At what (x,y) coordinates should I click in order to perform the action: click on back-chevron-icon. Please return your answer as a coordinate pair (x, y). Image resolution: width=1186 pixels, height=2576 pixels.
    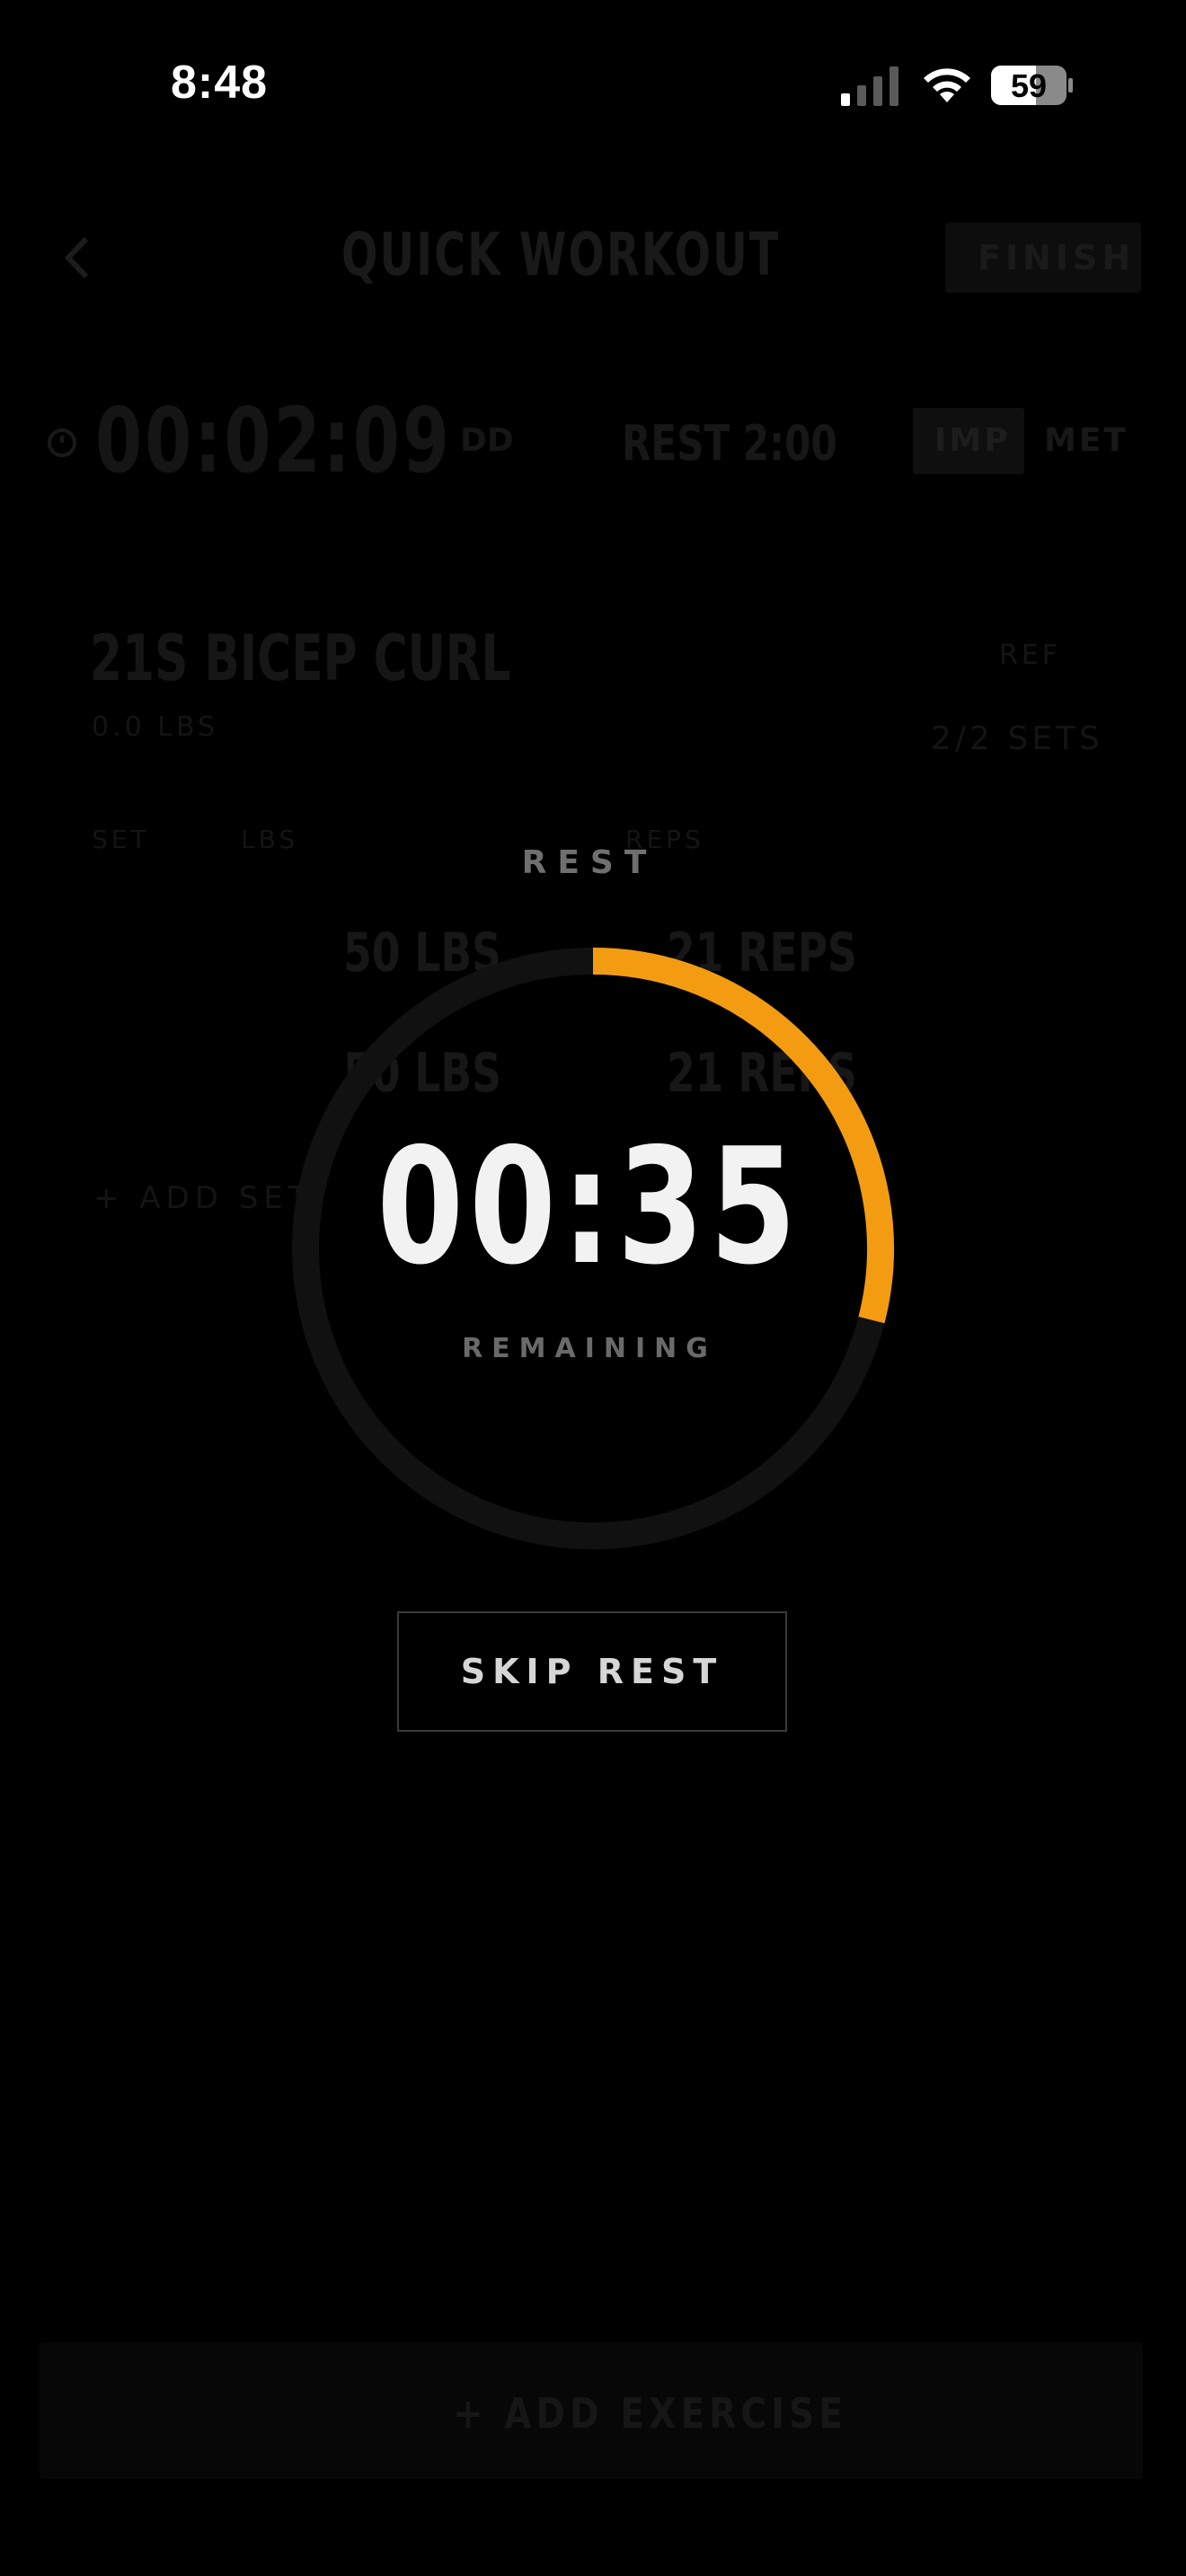
    Looking at the image, I should click on (77, 257).